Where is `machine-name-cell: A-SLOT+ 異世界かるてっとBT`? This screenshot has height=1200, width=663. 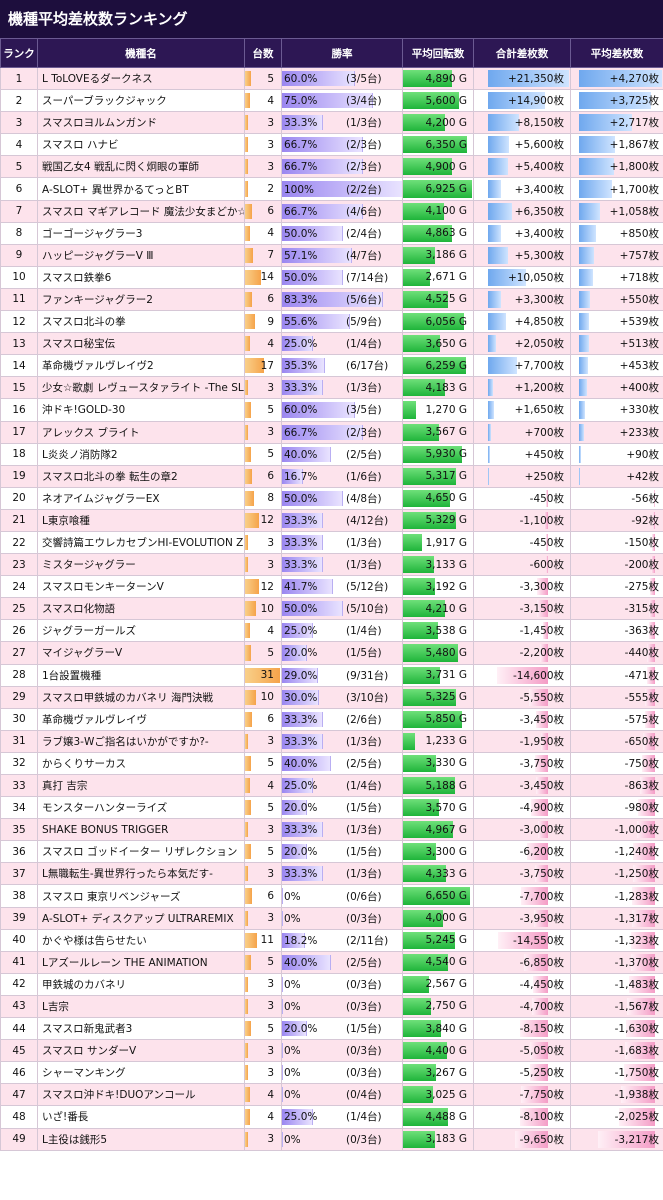 machine-name-cell: A-SLOT+ 異世界かるてっとBT is located at coordinates (141, 189).